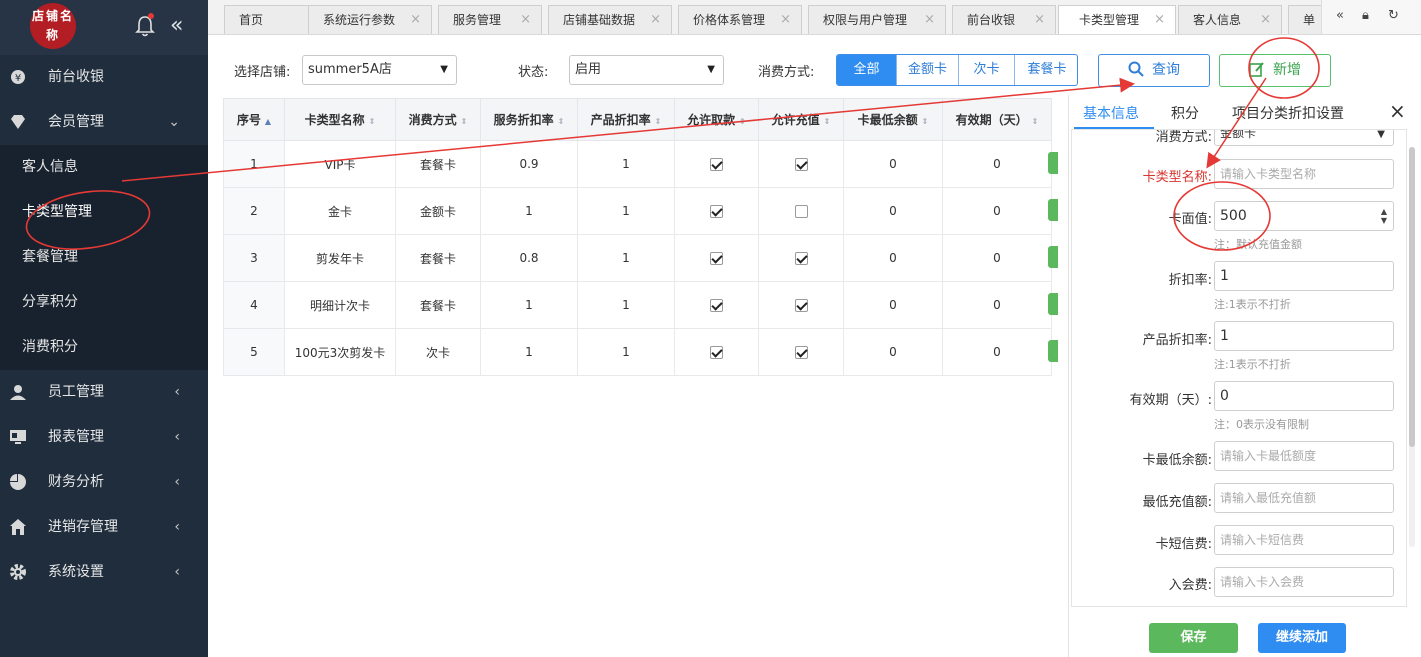 This screenshot has height=657, width=1421. Describe the element at coordinates (104, 392) in the screenshot. I see `menu-item-staff: 员工管理 ‹` at that location.